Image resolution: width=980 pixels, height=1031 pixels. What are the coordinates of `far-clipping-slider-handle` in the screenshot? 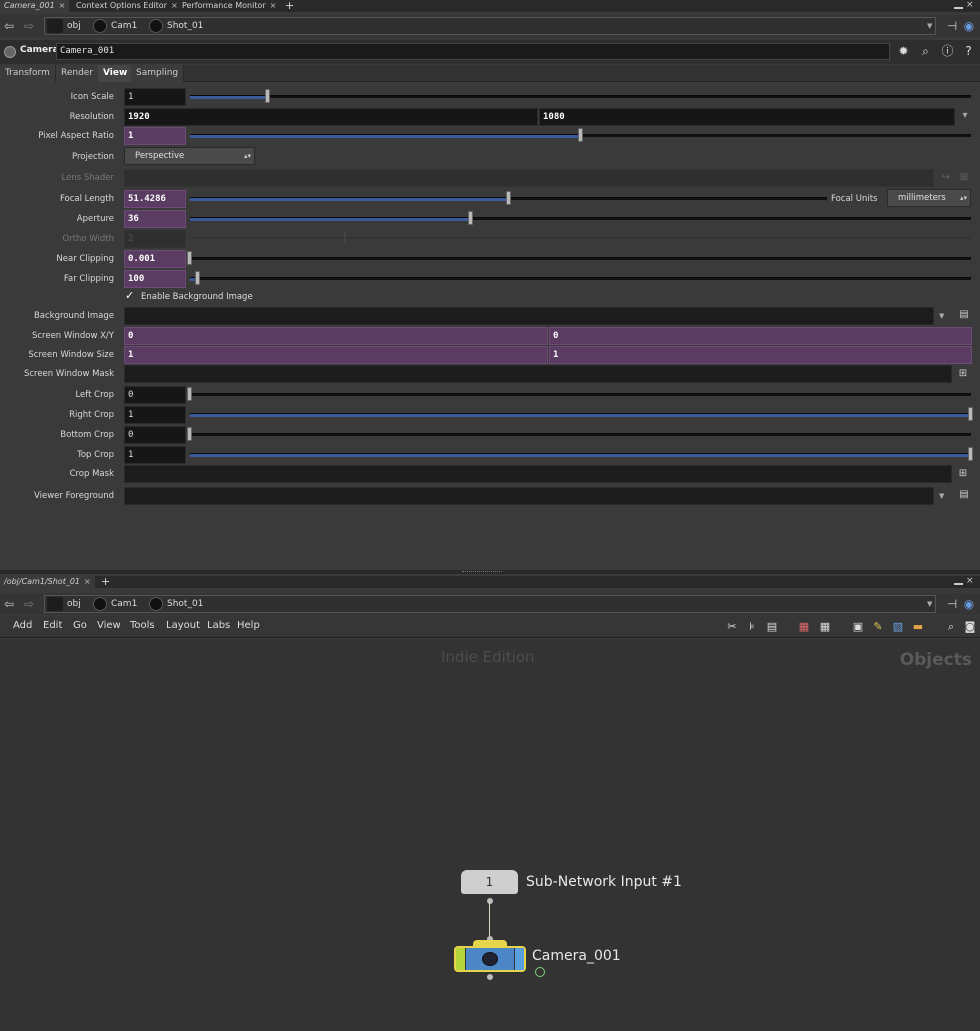 It's located at (197, 278).